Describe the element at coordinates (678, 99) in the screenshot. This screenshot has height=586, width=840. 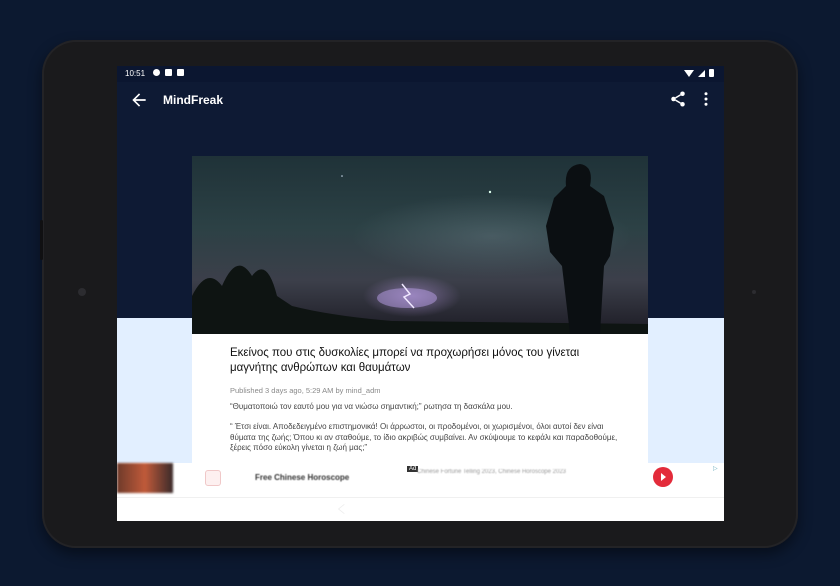
I see `share-icon` at that location.